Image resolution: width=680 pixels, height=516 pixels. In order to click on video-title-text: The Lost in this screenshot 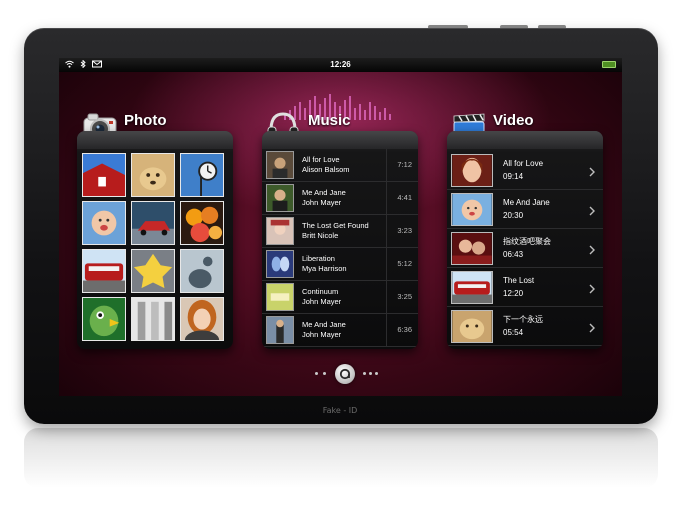, I will do `click(519, 280)`.